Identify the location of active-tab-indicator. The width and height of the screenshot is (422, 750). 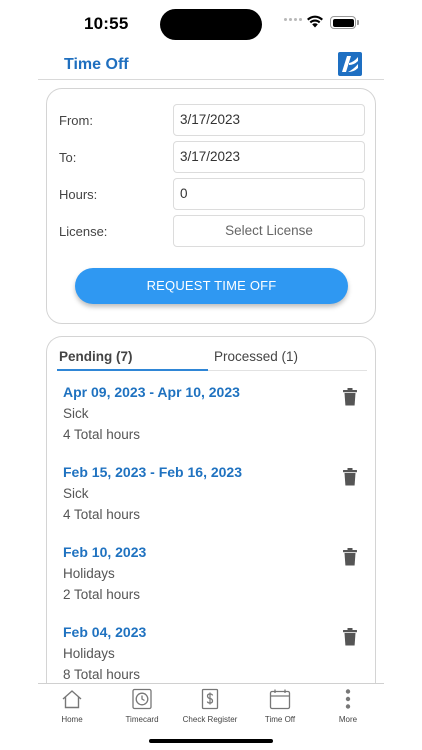
(132, 370).